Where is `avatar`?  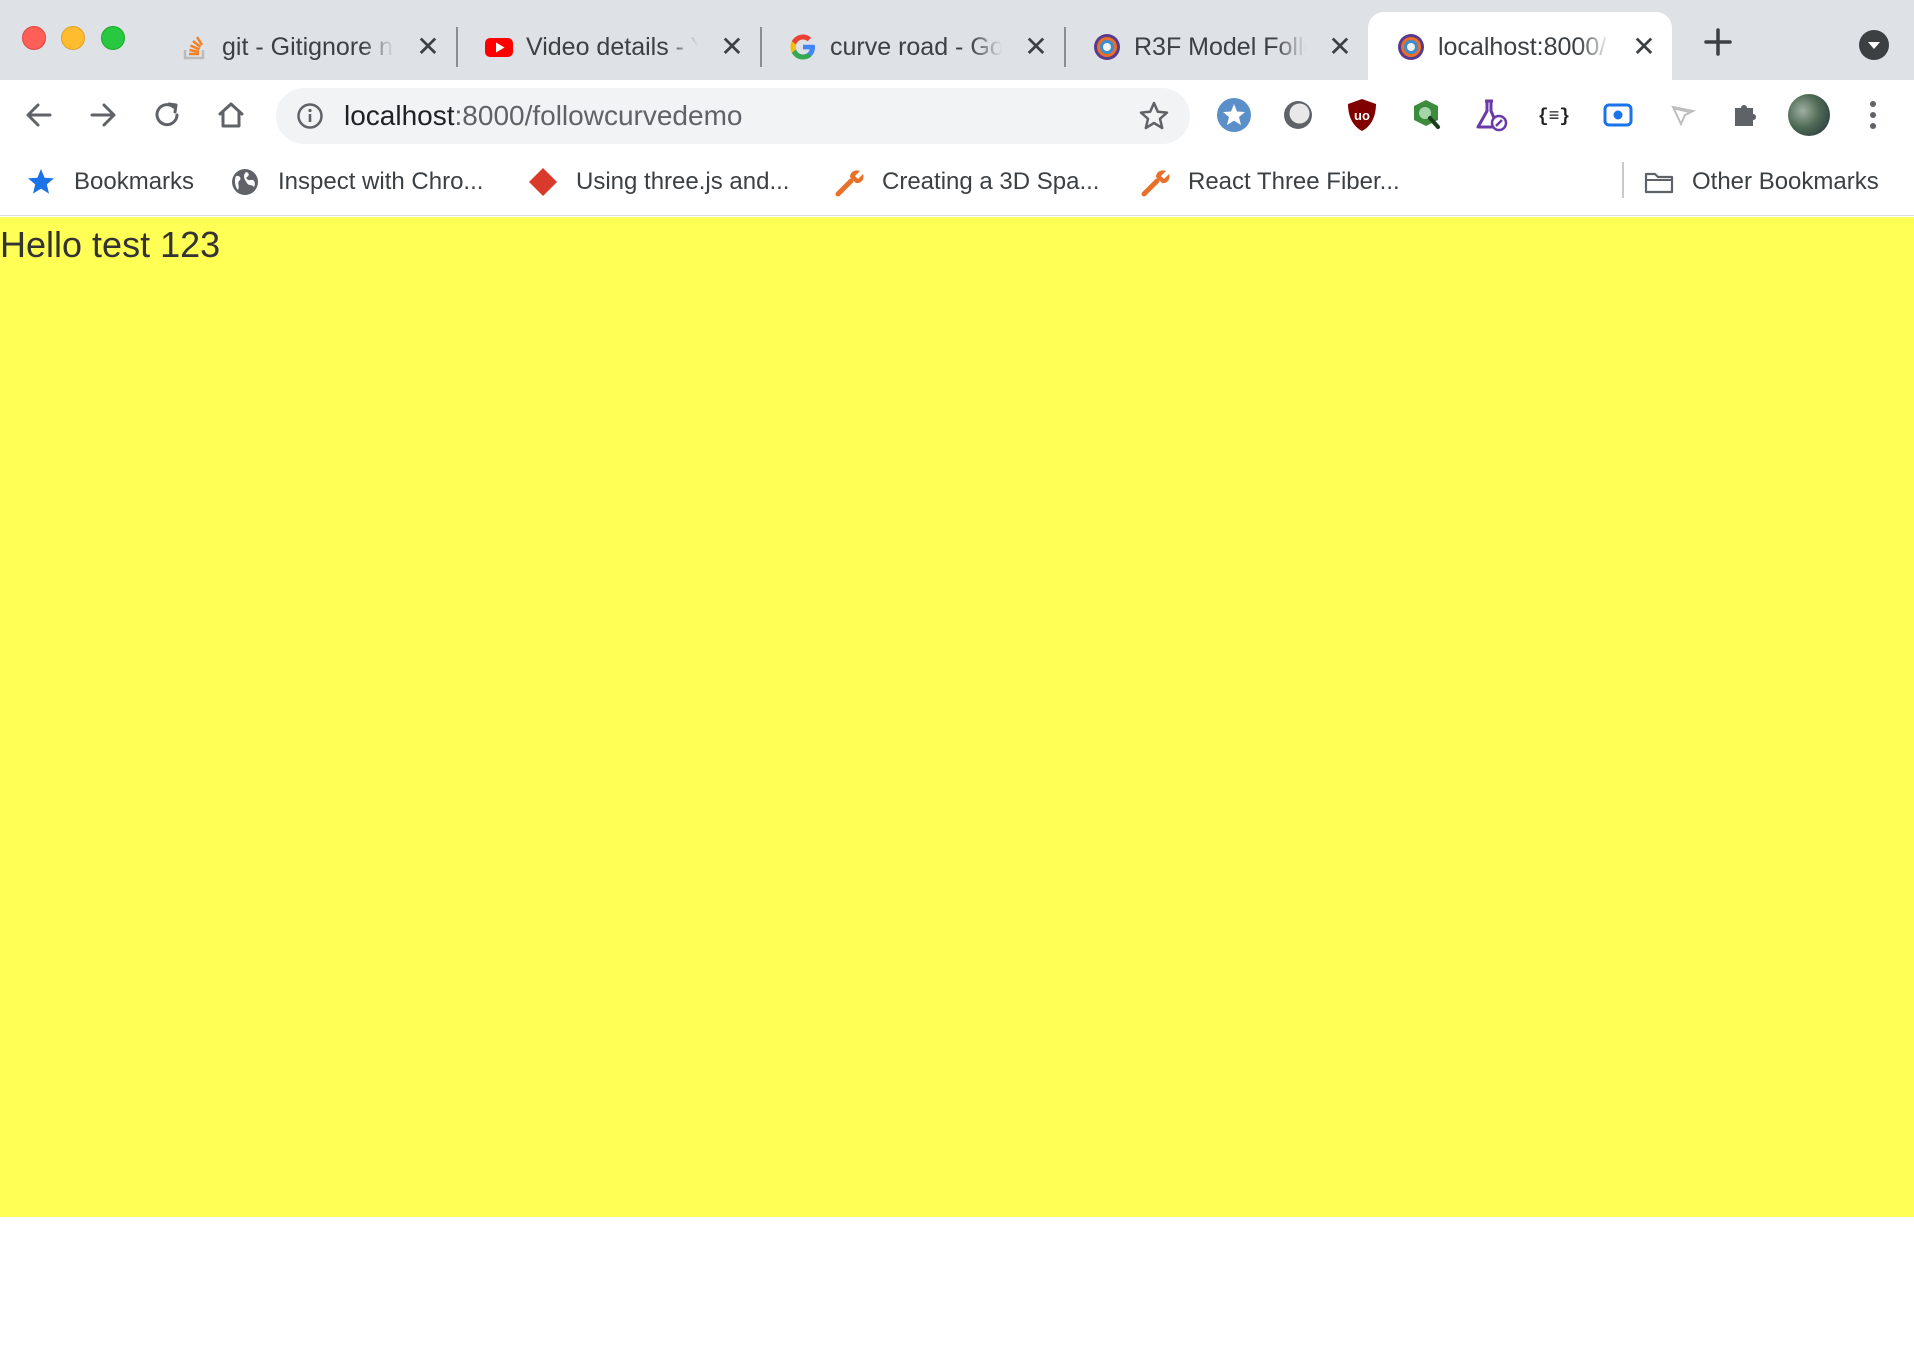
avatar is located at coordinates (1809, 115).